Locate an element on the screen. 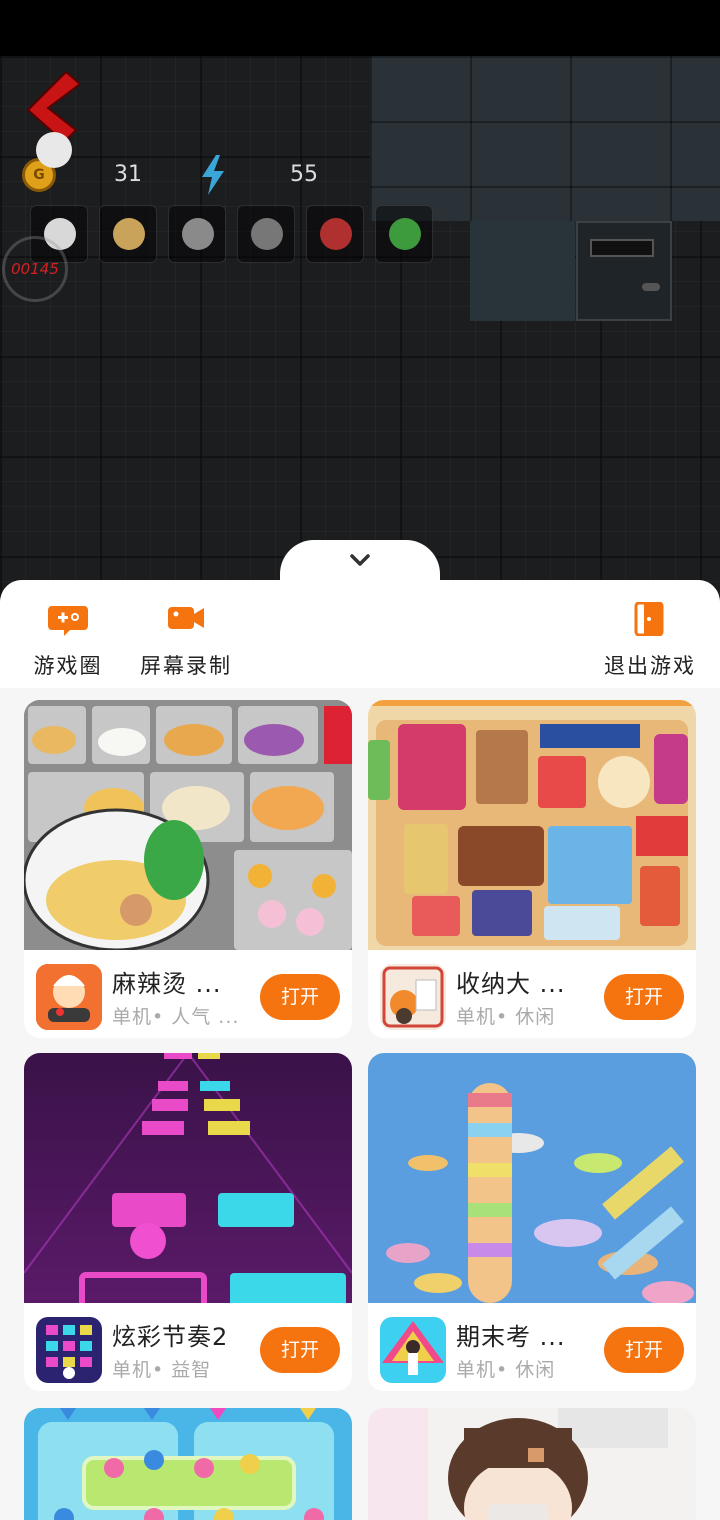 The image size is (720, 1520). game-card: 收纳大 ... 单机• 休闲 打开 is located at coordinates (532, 869).